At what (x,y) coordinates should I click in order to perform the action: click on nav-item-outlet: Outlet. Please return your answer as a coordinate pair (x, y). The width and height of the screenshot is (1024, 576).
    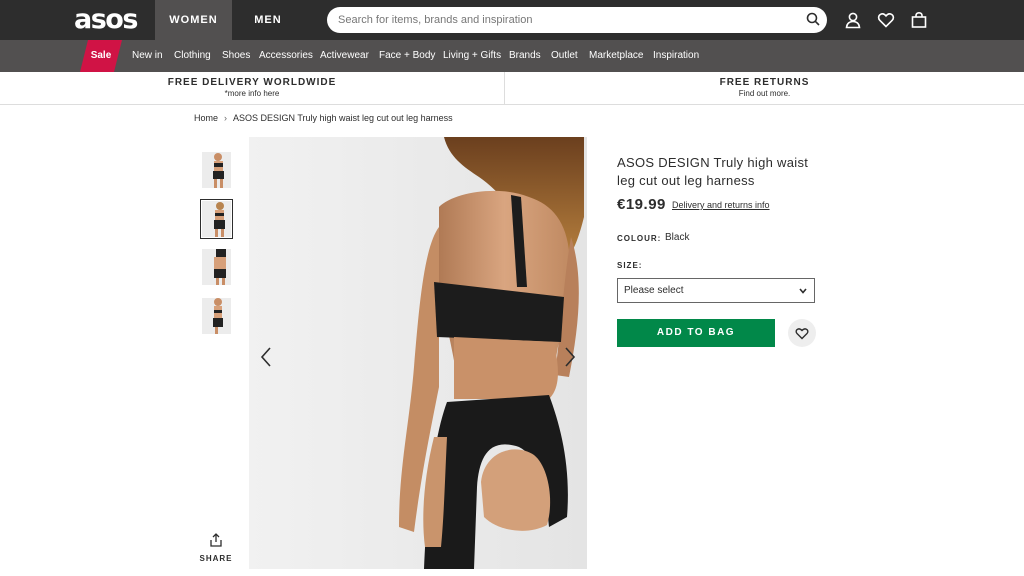
    Looking at the image, I should click on (564, 56).